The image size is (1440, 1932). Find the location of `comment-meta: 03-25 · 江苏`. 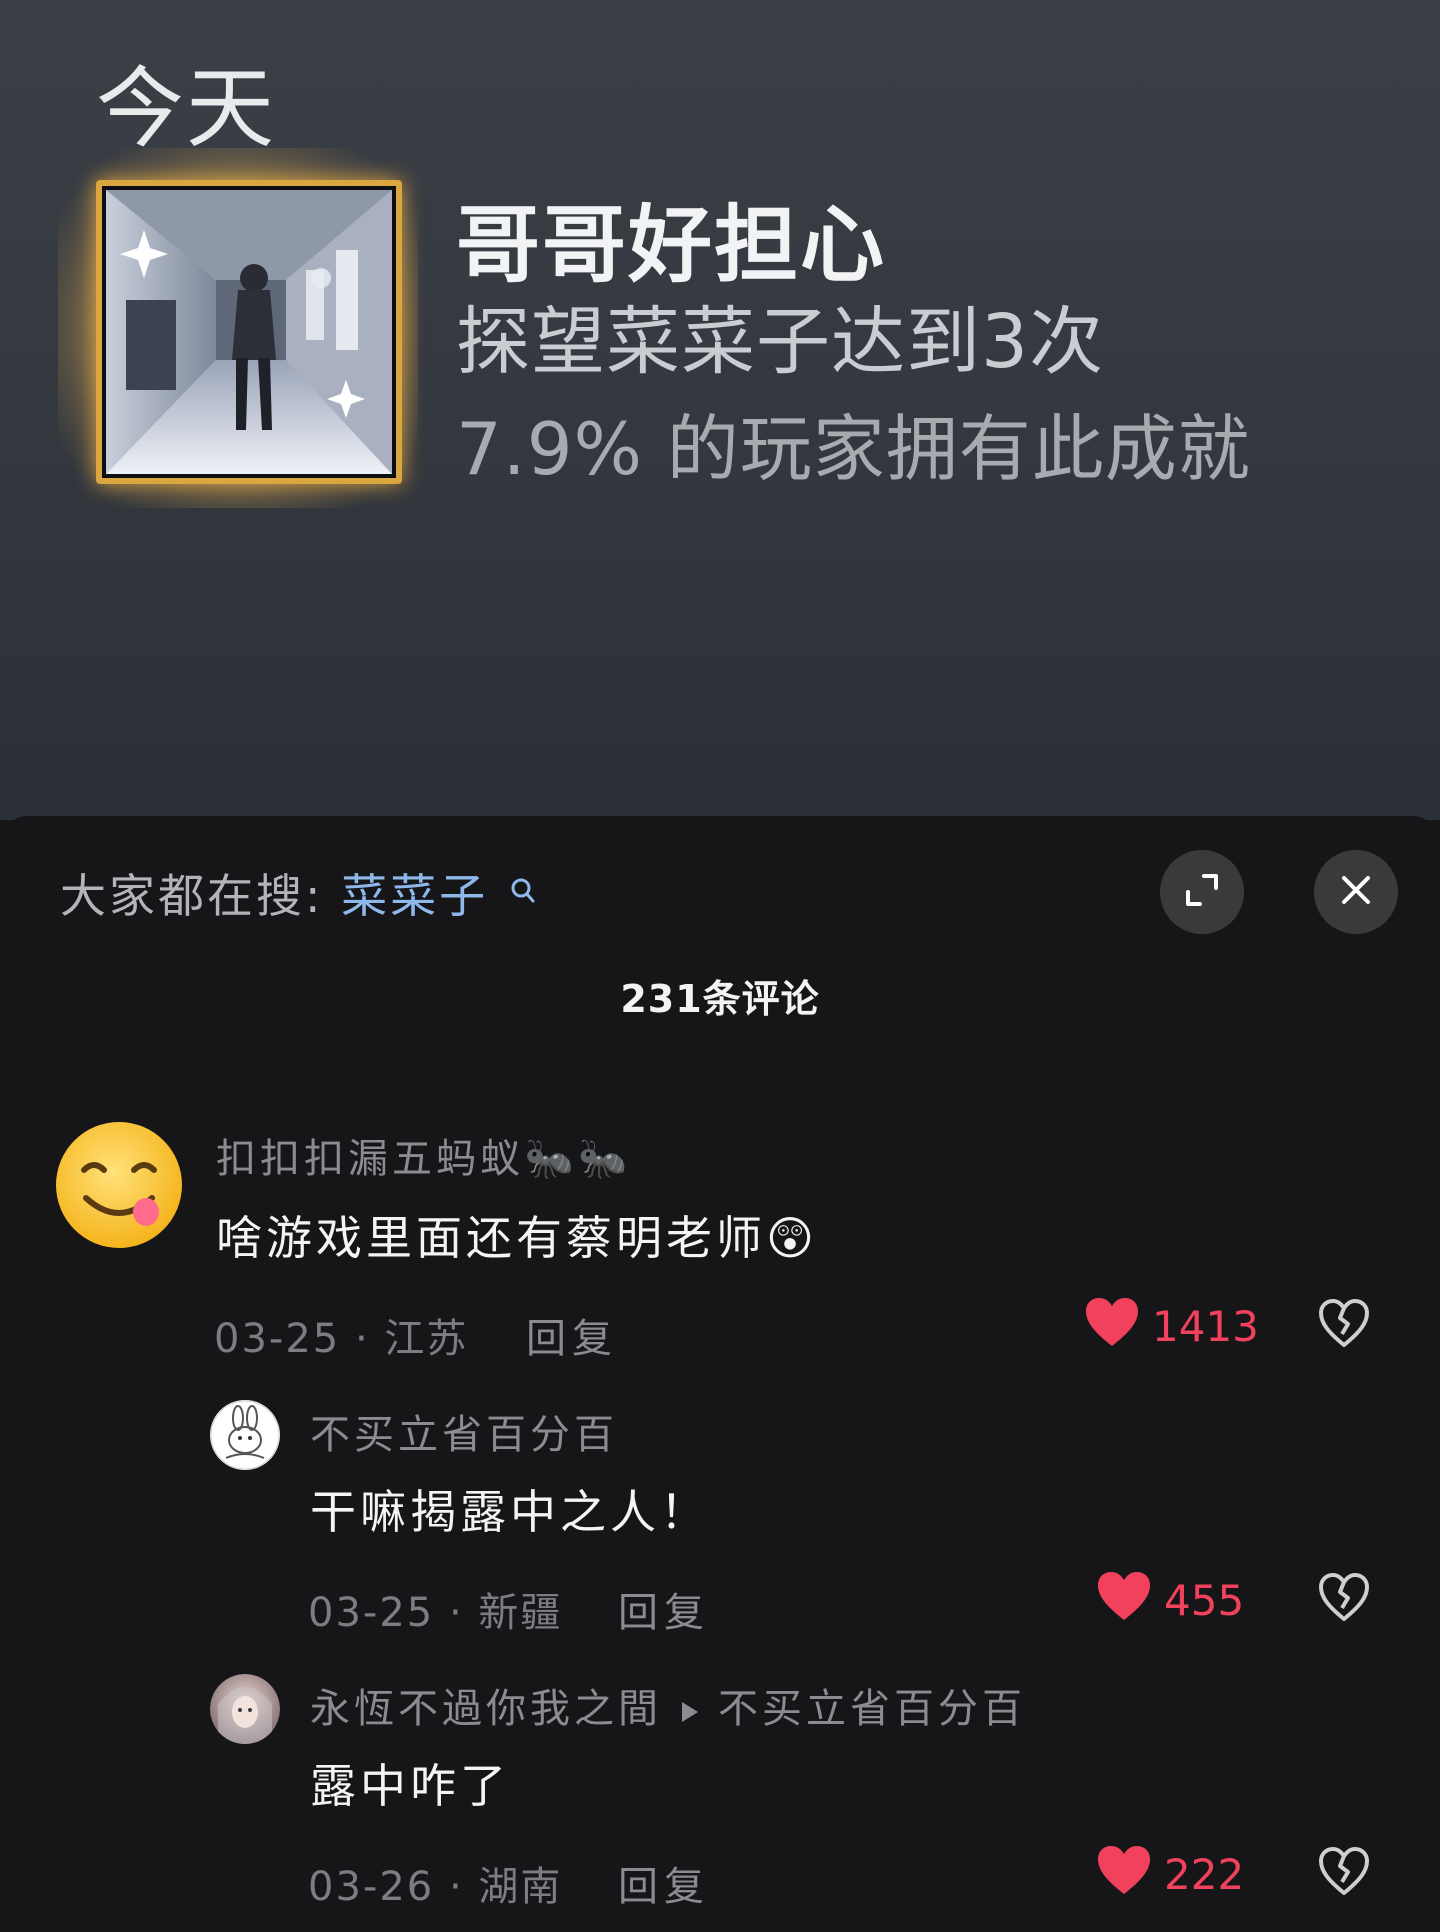

comment-meta: 03-25 · 江苏 is located at coordinates (341, 1339).